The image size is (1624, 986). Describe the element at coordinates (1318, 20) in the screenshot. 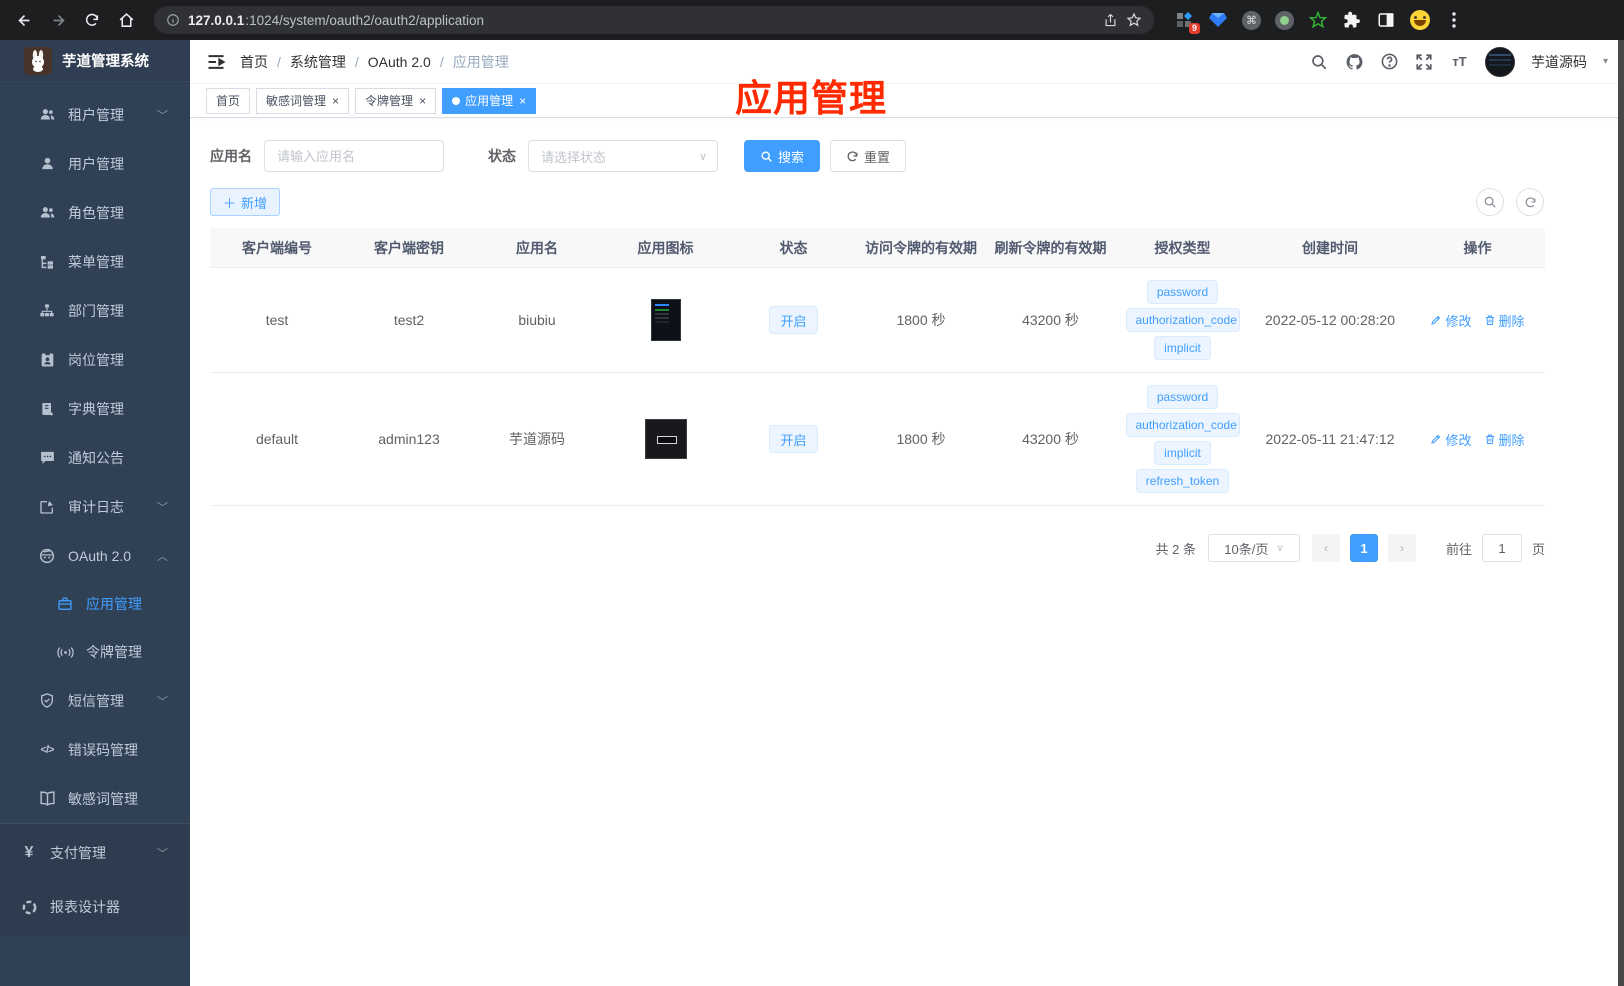

I see `star-extension-icon` at that location.